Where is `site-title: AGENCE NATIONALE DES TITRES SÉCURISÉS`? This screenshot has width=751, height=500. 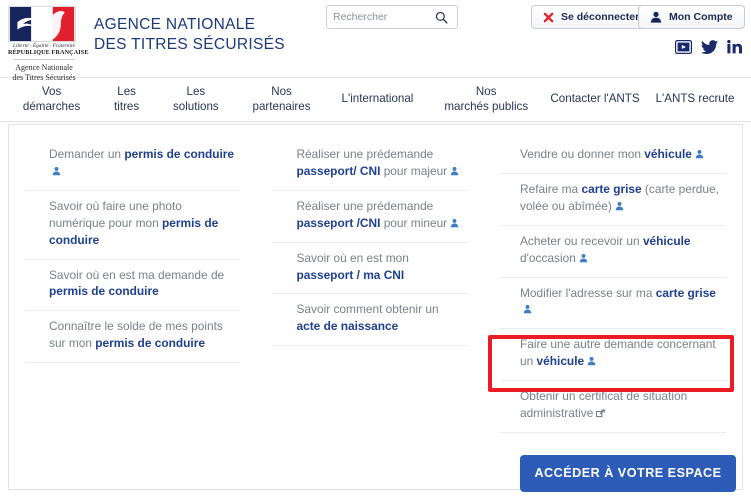 site-title: AGENCE NATIONALE DES TITRES SÉCURISÉS is located at coordinates (189, 35).